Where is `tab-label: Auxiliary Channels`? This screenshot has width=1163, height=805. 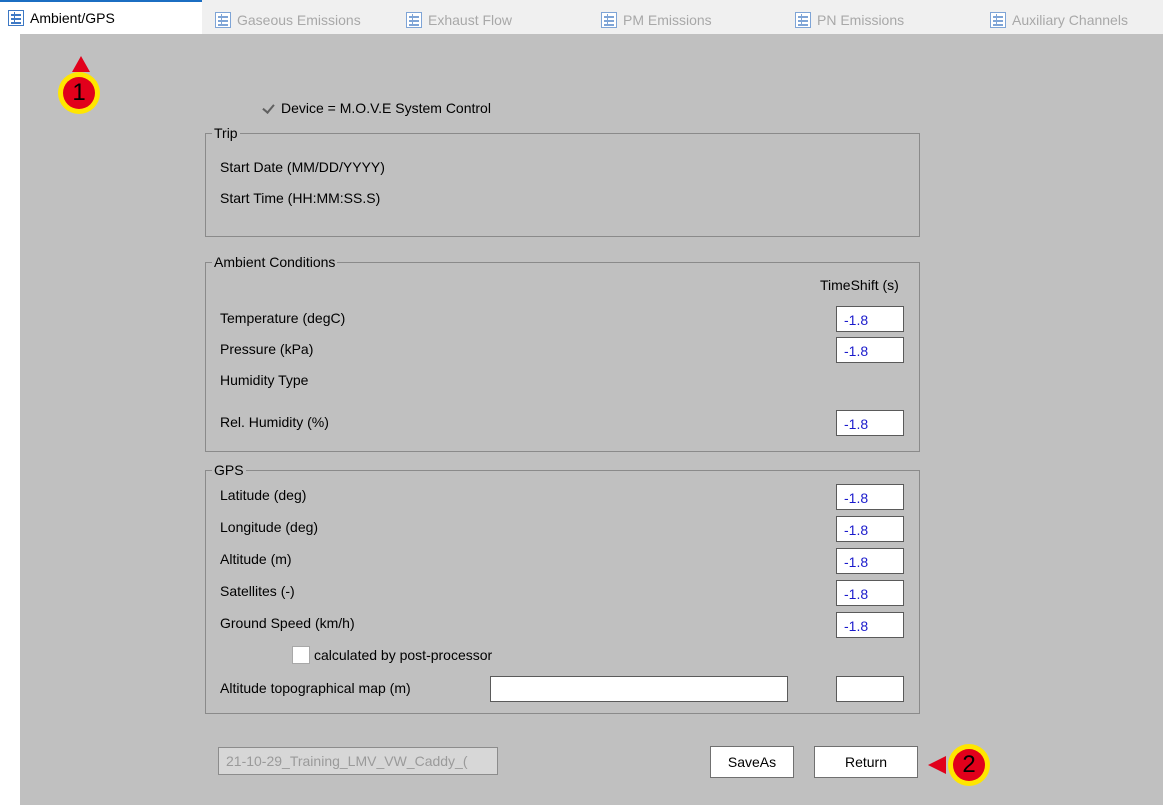 tab-label: Auxiliary Channels is located at coordinates (1070, 20).